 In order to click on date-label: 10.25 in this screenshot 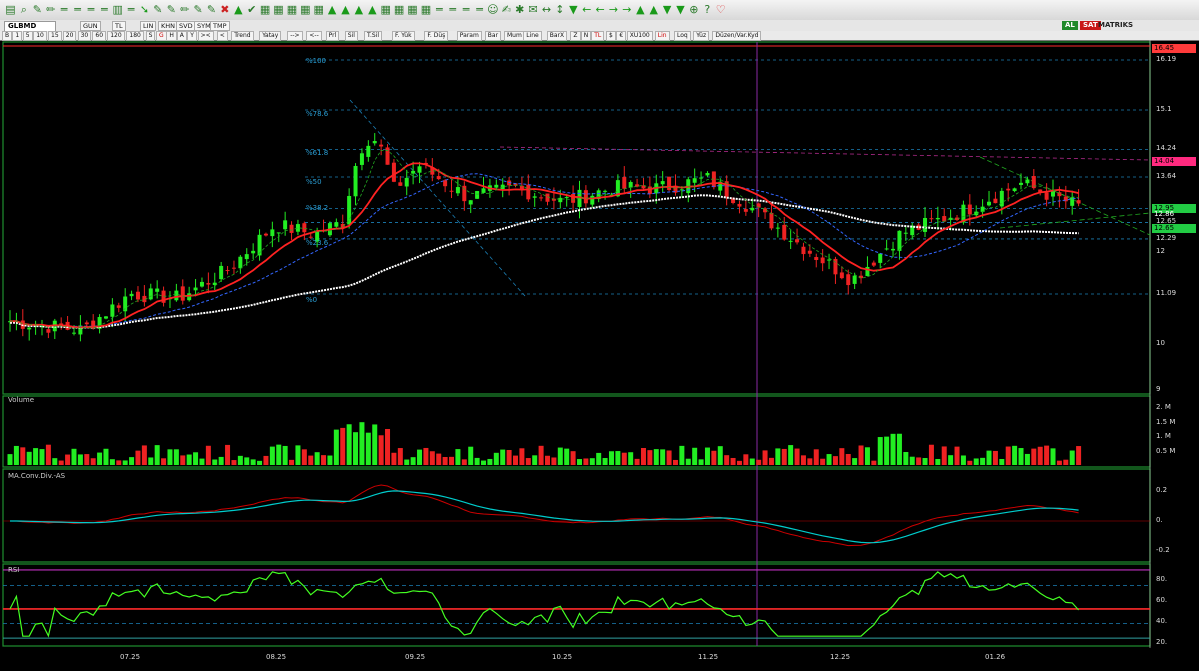, I will do `click(562, 657)`.